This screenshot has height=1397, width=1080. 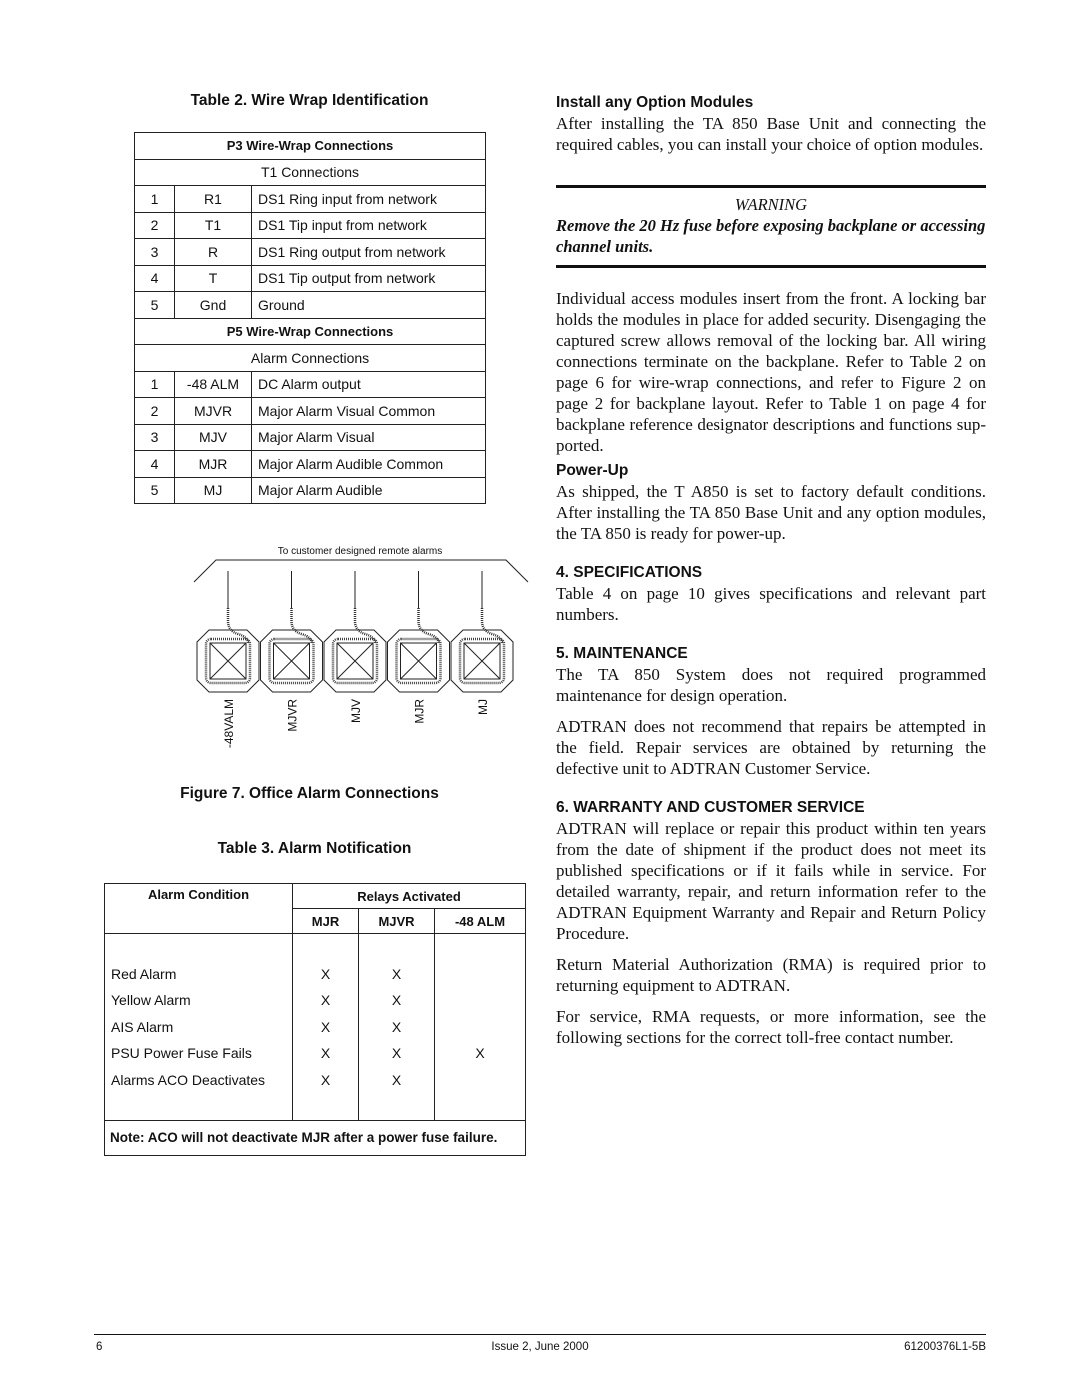 What do you see at coordinates (213, 384) in the screenshot?
I see `pin-name: -48 ALM` at bounding box center [213, 384].